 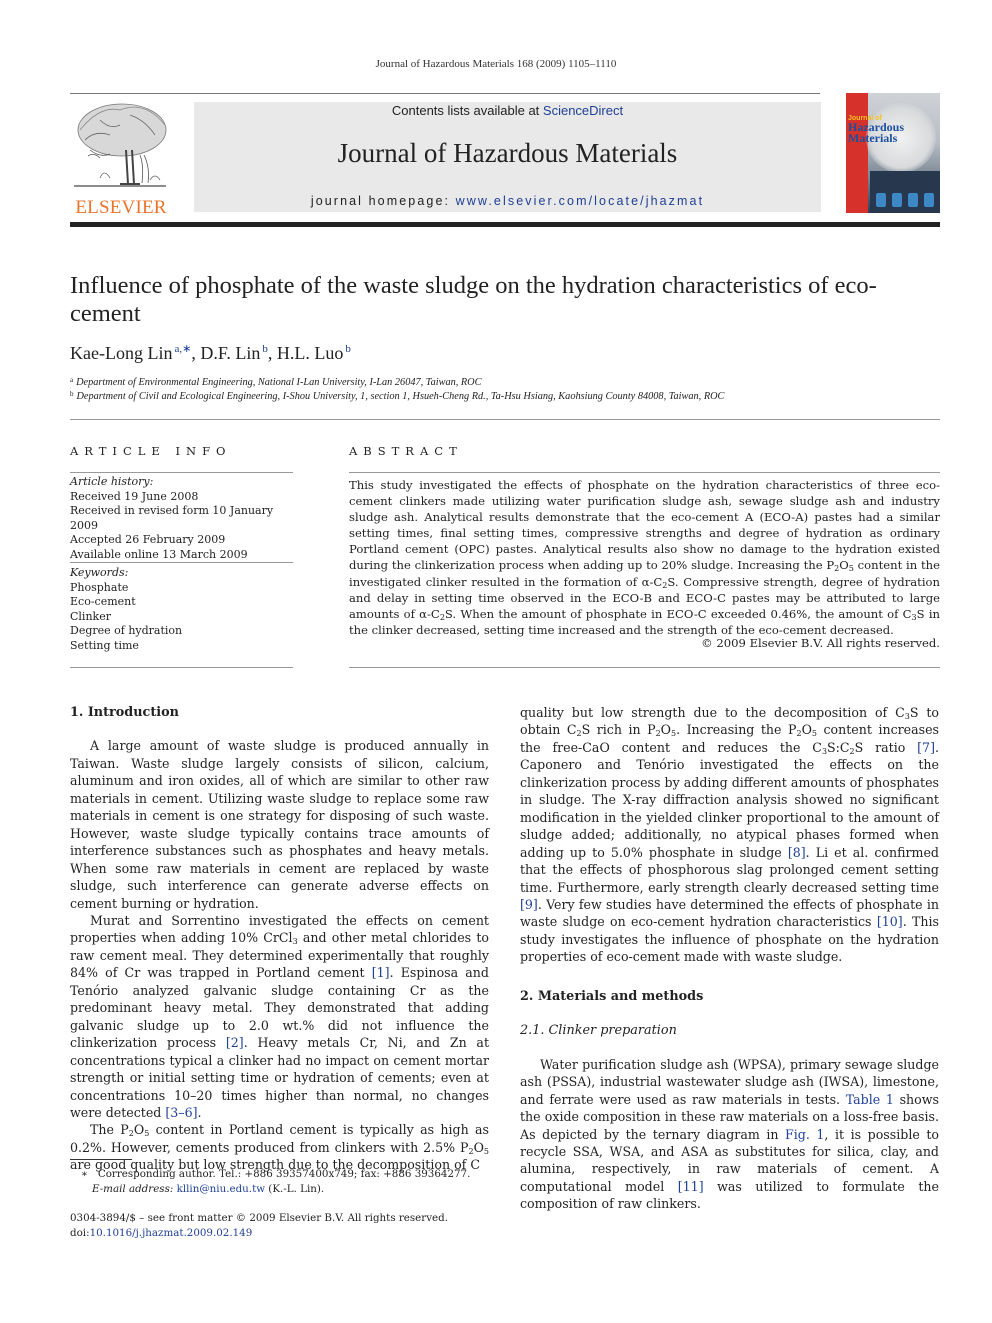 I want to click on affiliation-mark: b, so click(x=72, y=394).